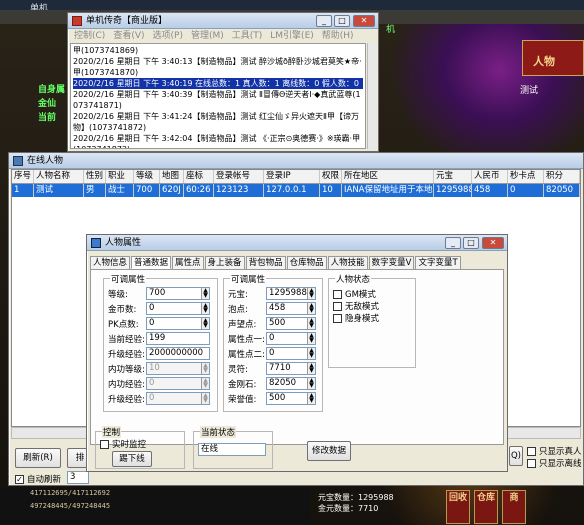 The height and width of the screenshot is (525, 584). What do you see at coordinates (291, 368) in the screenshot?
I see `lingfu-spinner: 7710 ▲ ▼` at bounding box center [291, 368].